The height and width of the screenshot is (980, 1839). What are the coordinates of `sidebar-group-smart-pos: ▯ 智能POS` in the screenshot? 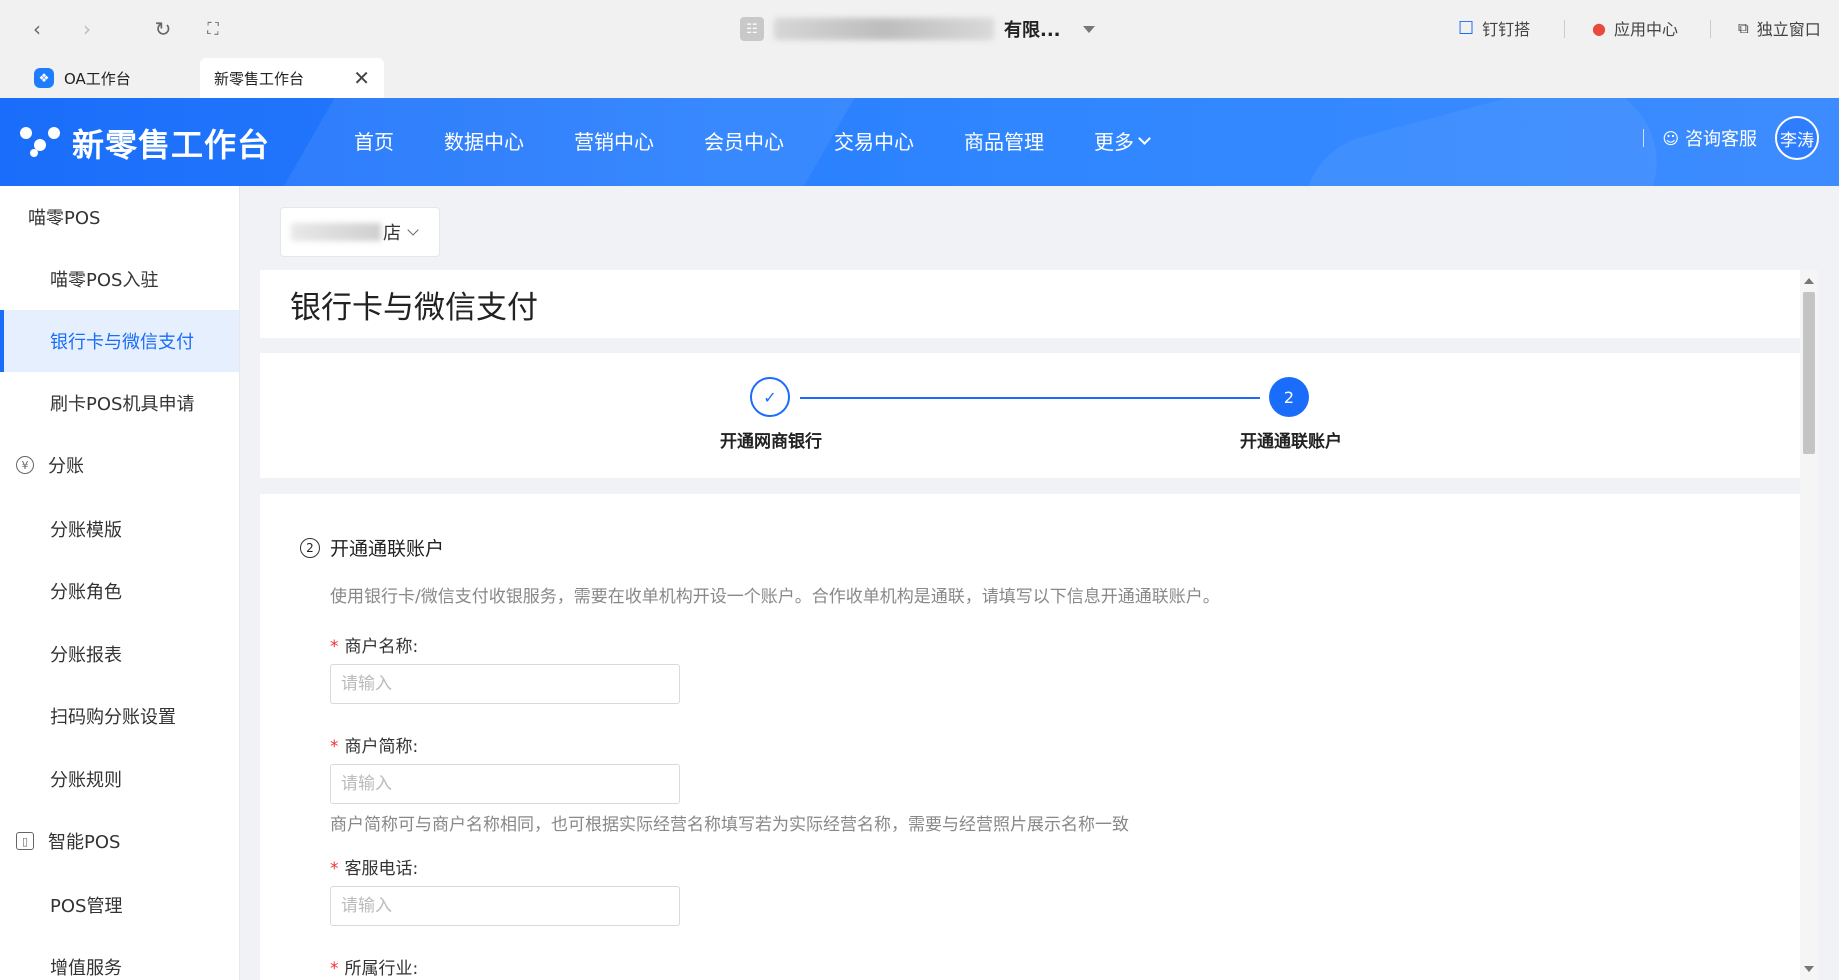 It's located at (119, 841).